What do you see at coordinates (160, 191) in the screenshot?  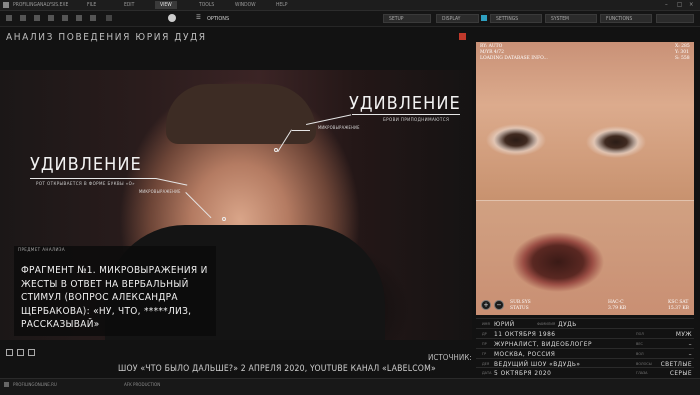 I see `micro-label-left: МИКРОВЫРАЖЕНИЕ` at bounding box center [160, 191].